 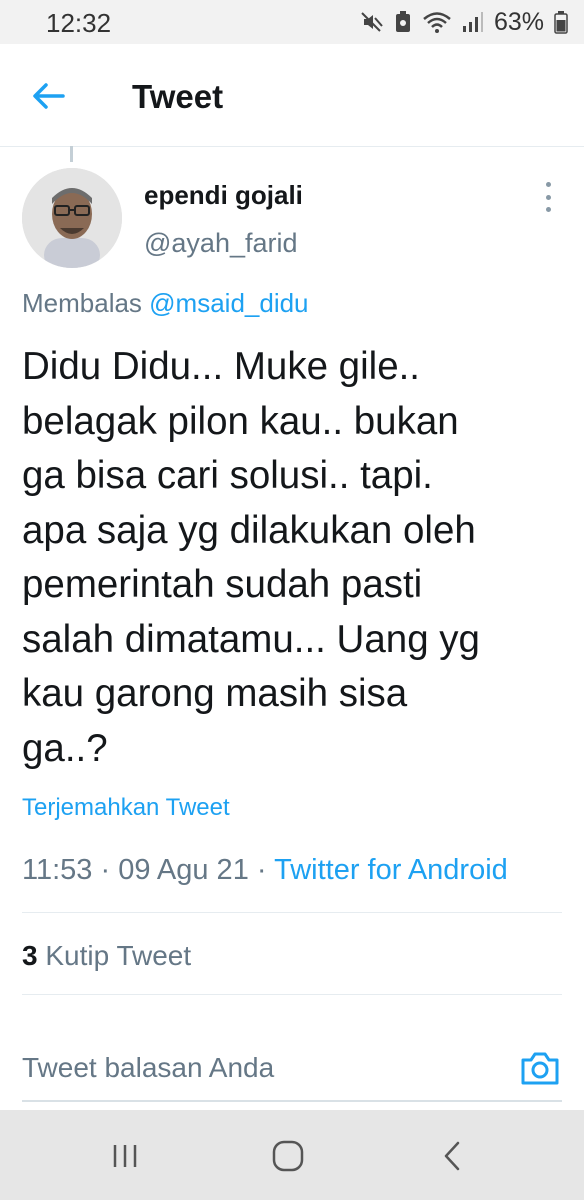 I want to click on tweet-source-link: Twitter for Android, so click(x=391, y=870).